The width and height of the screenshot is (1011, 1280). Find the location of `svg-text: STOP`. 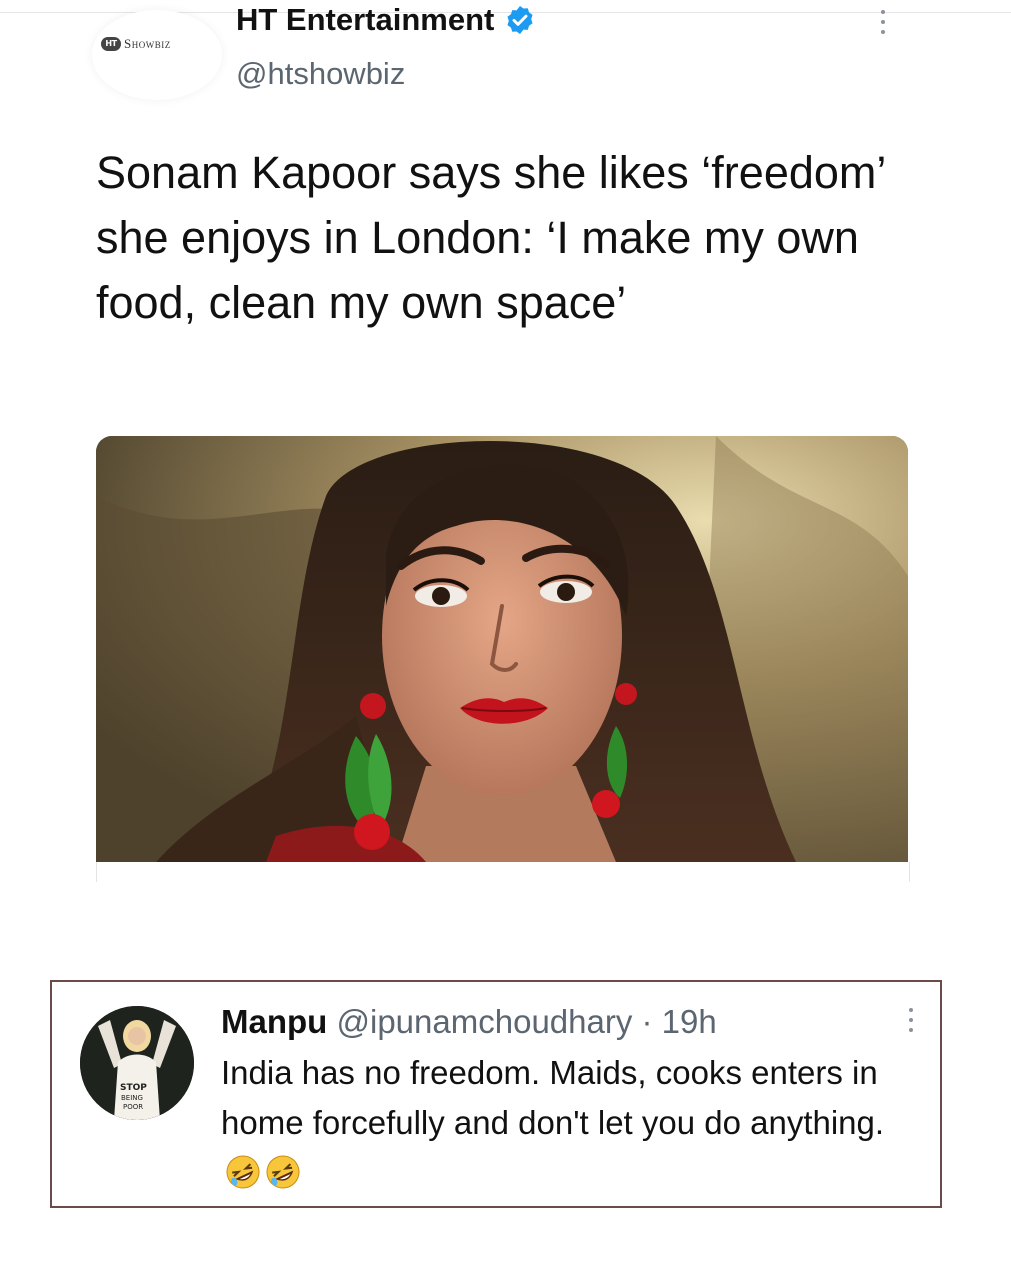

svg-text: STOP is located at coordinates (133, 1088).